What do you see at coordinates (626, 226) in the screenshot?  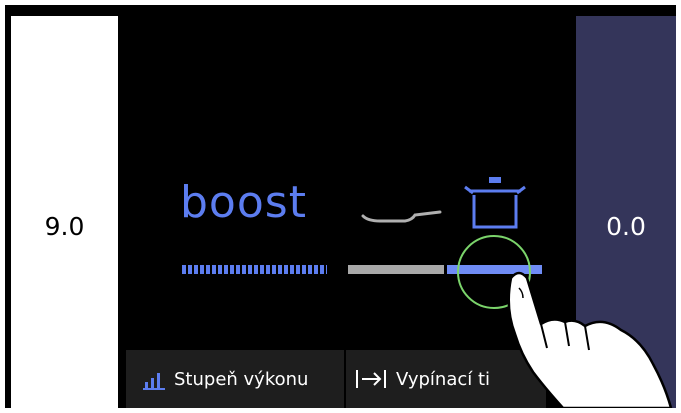 I see `right-zone-value: 0.0` at bounding box center [626, 226].